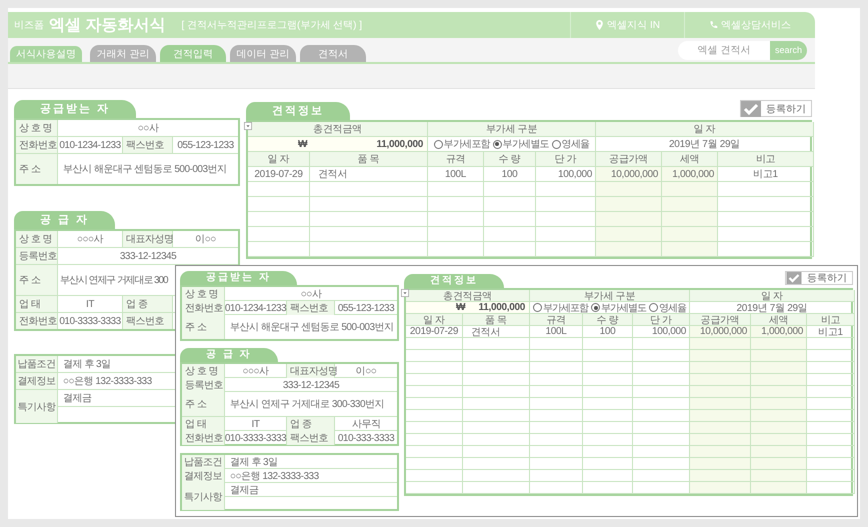 This screenshot has height=527, width=868. I want to click on field-label: 상 호 명, so click(37, 128).